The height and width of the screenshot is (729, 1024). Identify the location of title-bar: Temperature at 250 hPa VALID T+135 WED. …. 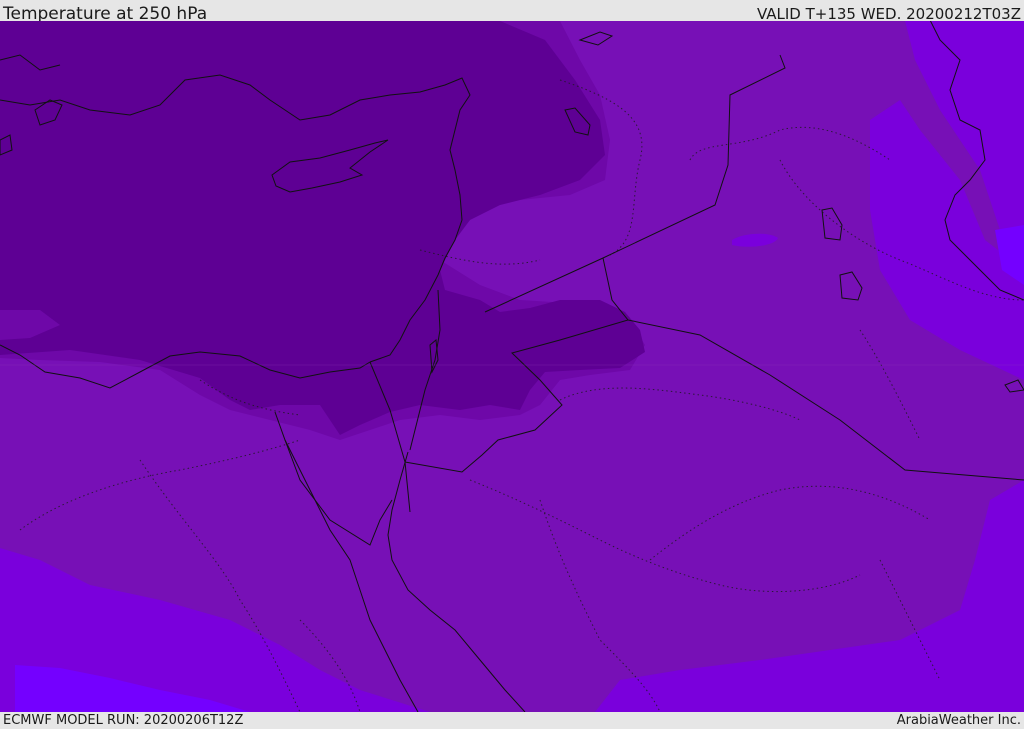
(512, 12).